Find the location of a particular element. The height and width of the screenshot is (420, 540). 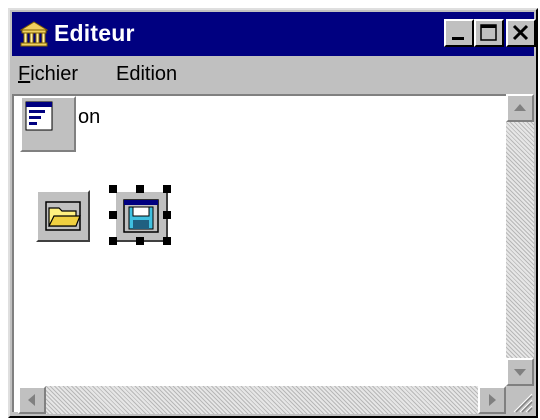

resize-grip-icon is located at coordinates (523, 403).